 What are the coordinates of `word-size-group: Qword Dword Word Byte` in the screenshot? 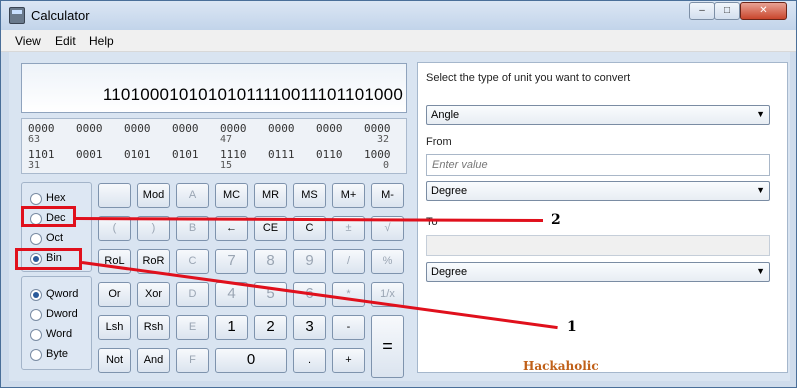 It's located at (56, 323).